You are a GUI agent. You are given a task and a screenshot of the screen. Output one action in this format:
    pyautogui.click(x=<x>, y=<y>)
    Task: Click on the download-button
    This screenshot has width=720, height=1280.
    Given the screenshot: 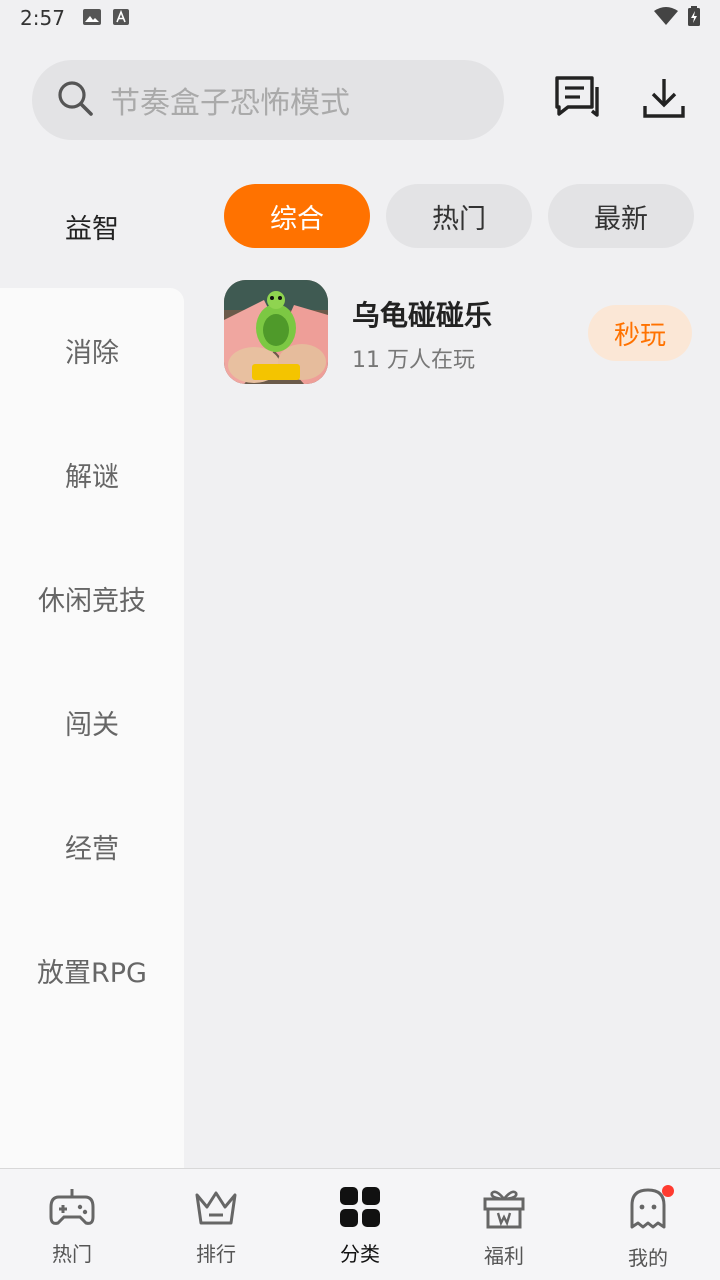 What is the action you would take?
    pyautogui.click(x=664, y=100)
    